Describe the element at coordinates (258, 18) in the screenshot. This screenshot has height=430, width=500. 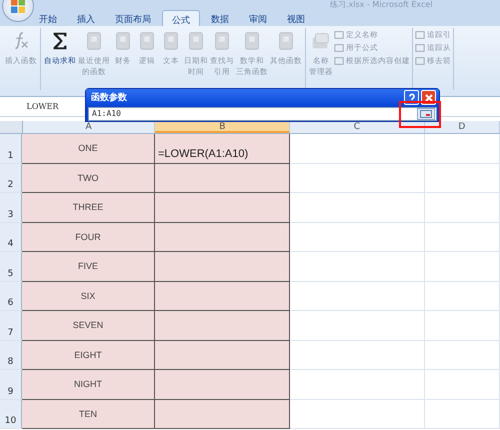
I see `ribbon-tab: 审阅` at that location.